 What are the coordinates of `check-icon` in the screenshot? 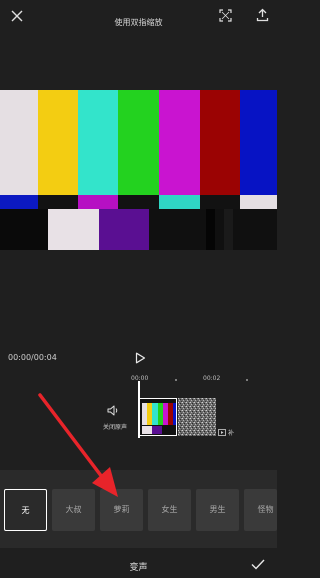 It's located at (258, 564).